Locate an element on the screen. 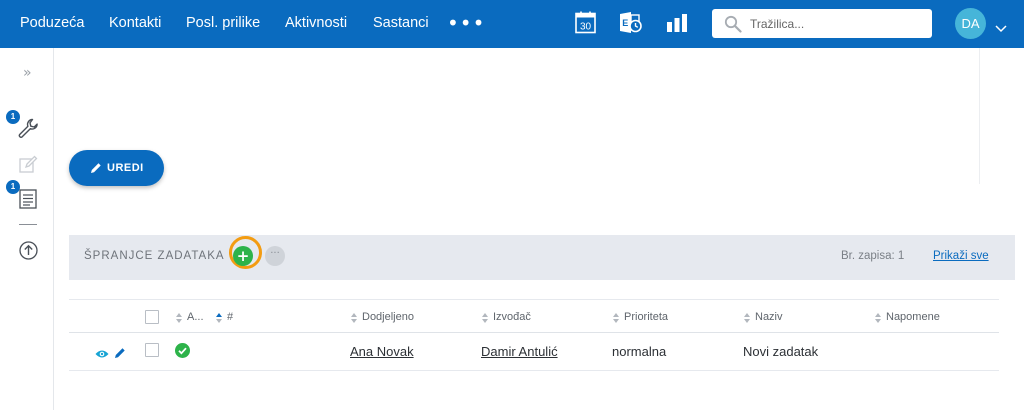  left-sidebar: » 1 1 is located at coordinates (27, 229).